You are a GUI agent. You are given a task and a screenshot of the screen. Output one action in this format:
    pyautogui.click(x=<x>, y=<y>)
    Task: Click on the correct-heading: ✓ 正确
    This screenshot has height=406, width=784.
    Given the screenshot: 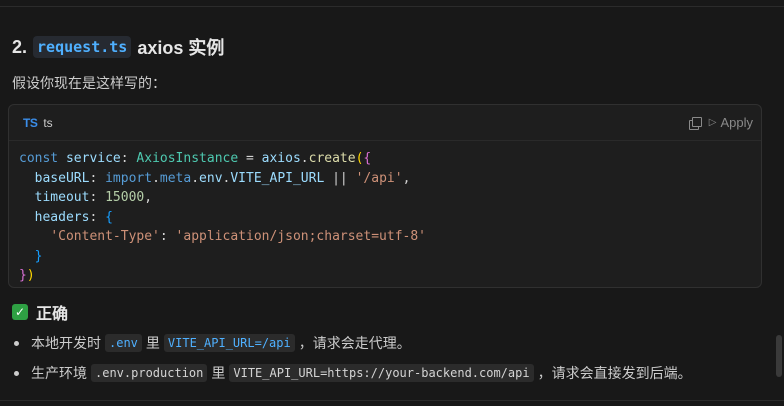 What is the action you would take?
    pyautogui.click(x=40, y=312)
    